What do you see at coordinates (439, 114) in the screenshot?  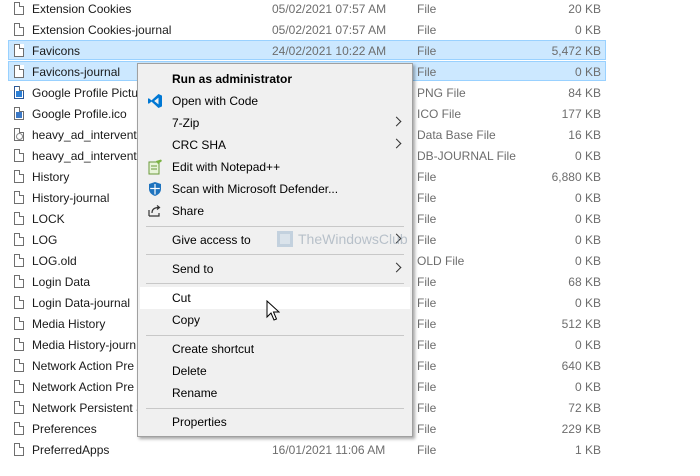 I see `file-type: ICO File` at bounding box center [439, 114].